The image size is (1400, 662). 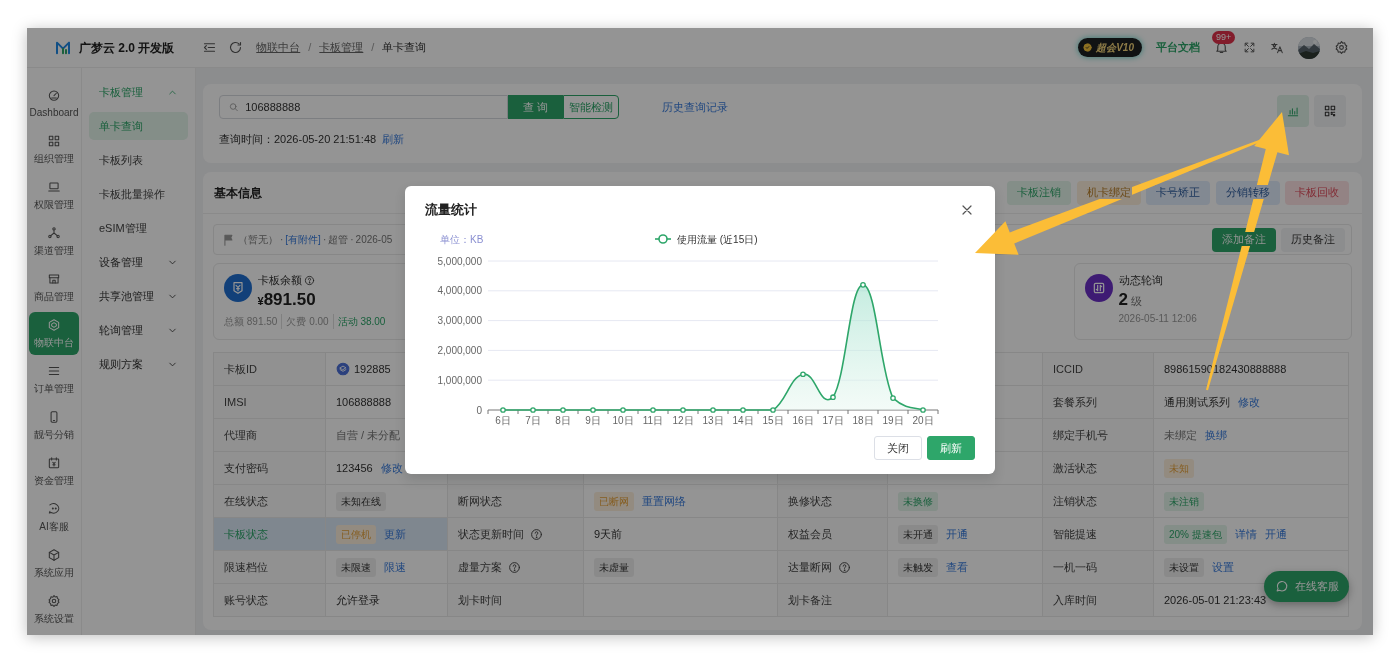 I want to click on field-label: 代理商, so click(x=240, y=434).